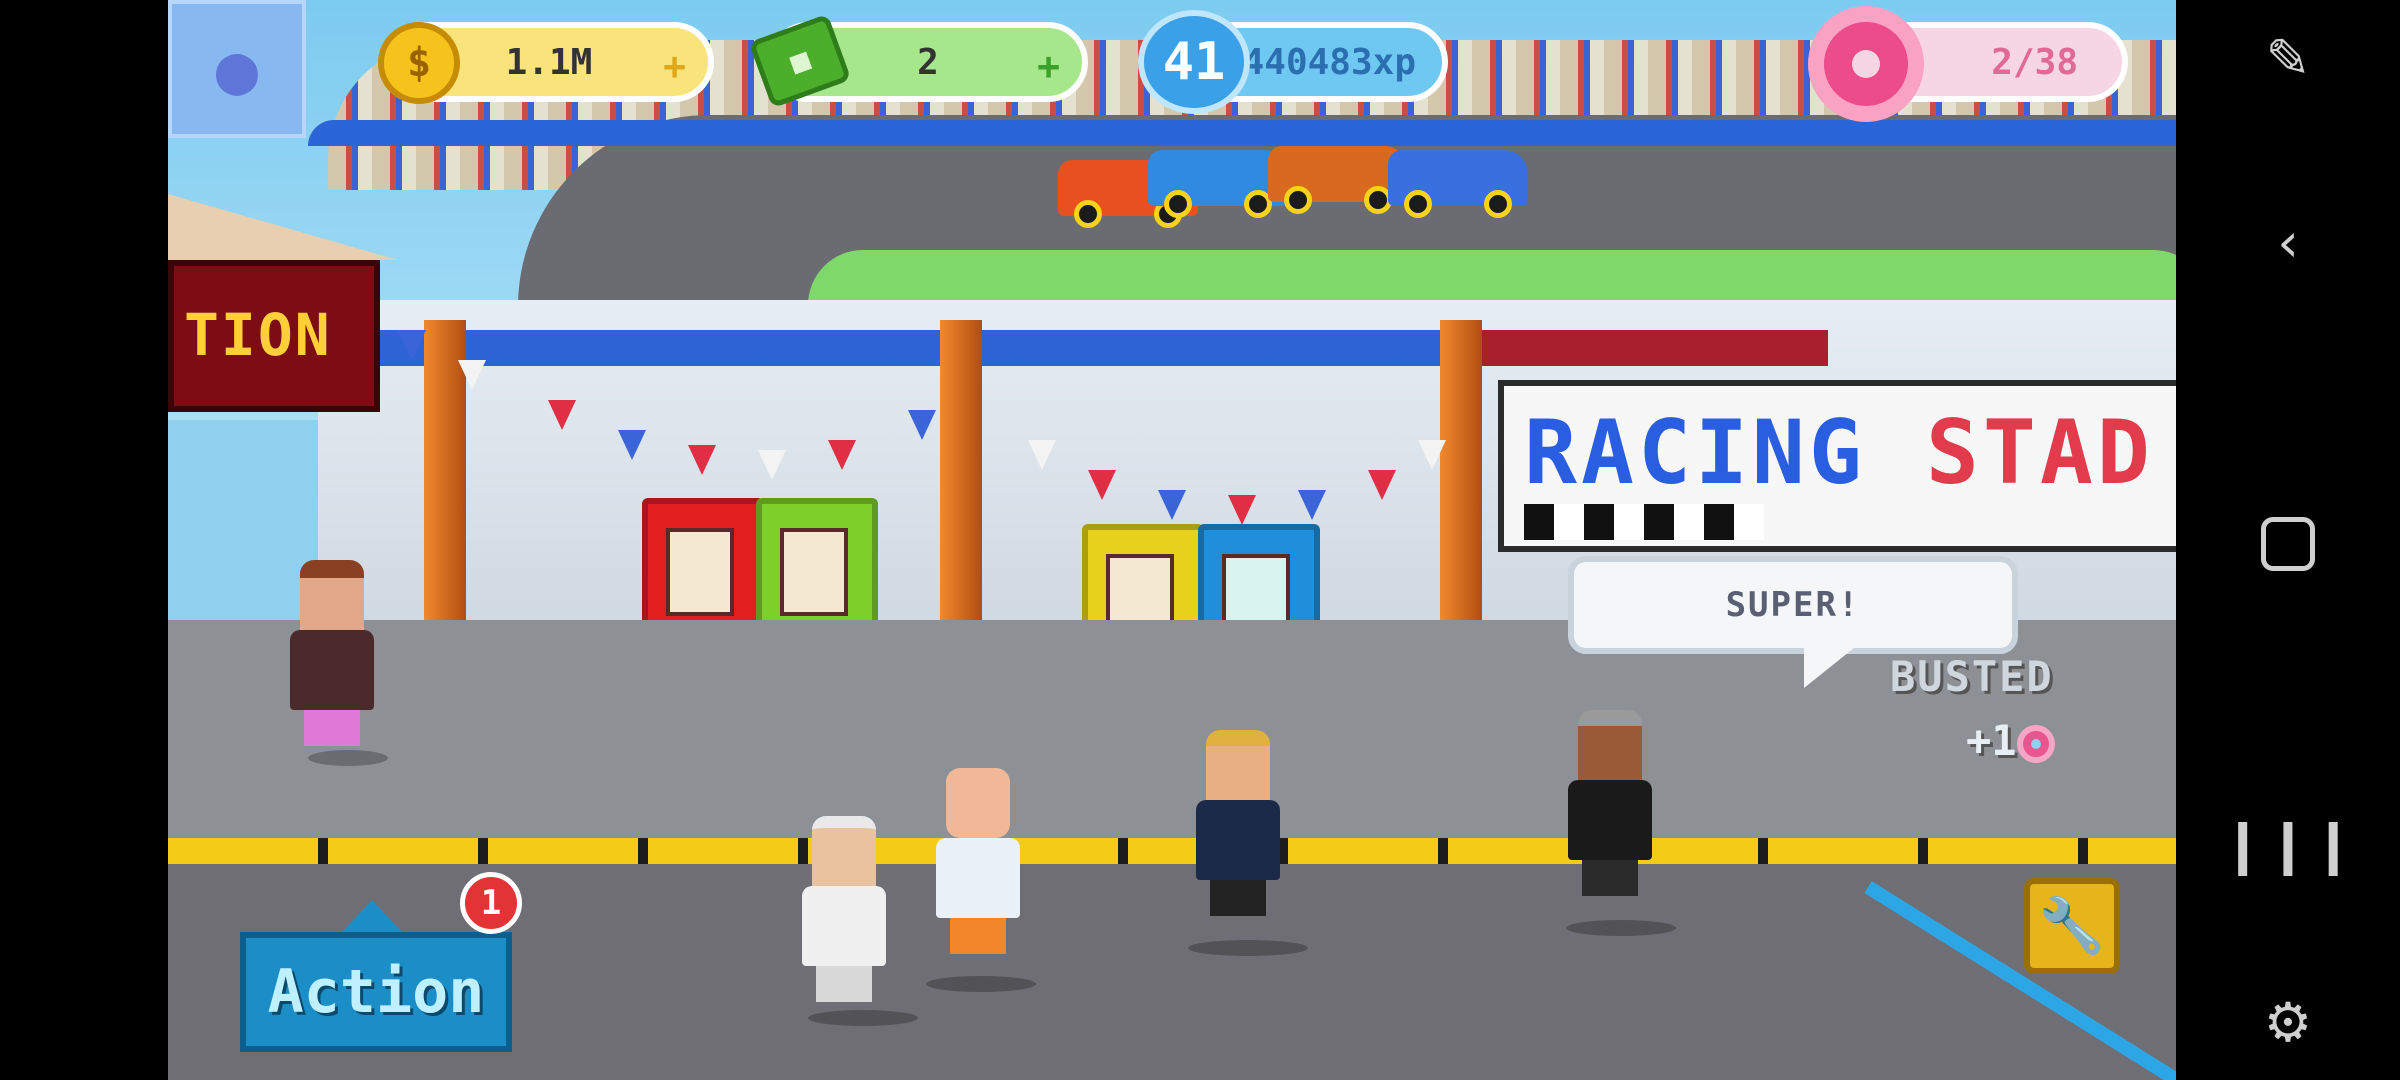  I want to click on action-notification-badge: 1, so click(491, 903).